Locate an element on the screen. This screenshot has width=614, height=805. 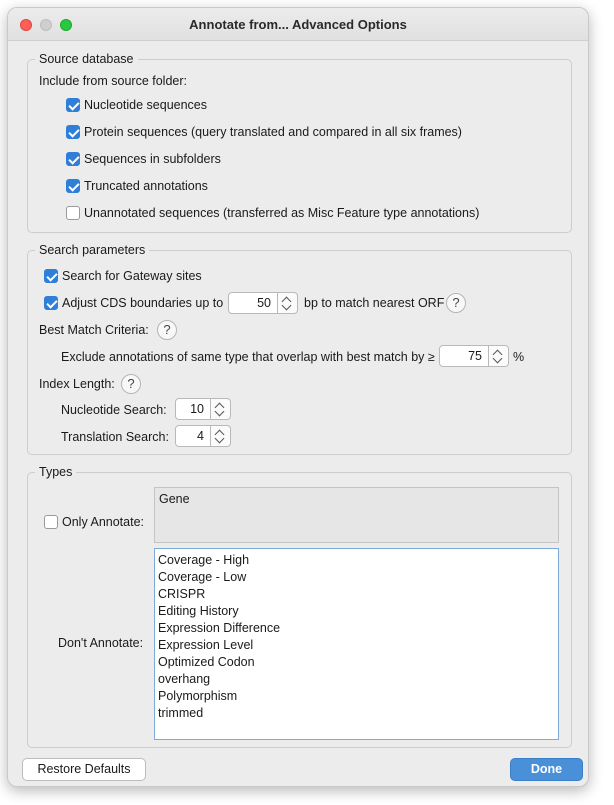
list-item: Coverage - Low is located at coordinates (356, 577).